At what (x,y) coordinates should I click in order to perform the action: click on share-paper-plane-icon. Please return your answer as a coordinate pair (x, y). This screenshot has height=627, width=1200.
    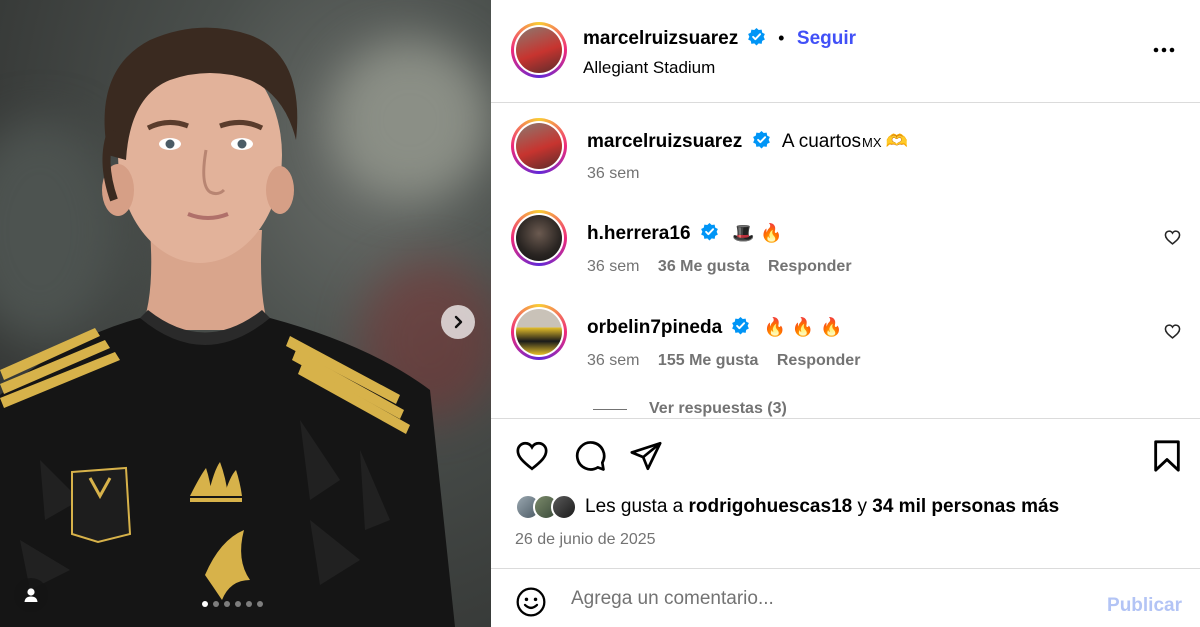
    Looking at the image, I should click on (646, 456).